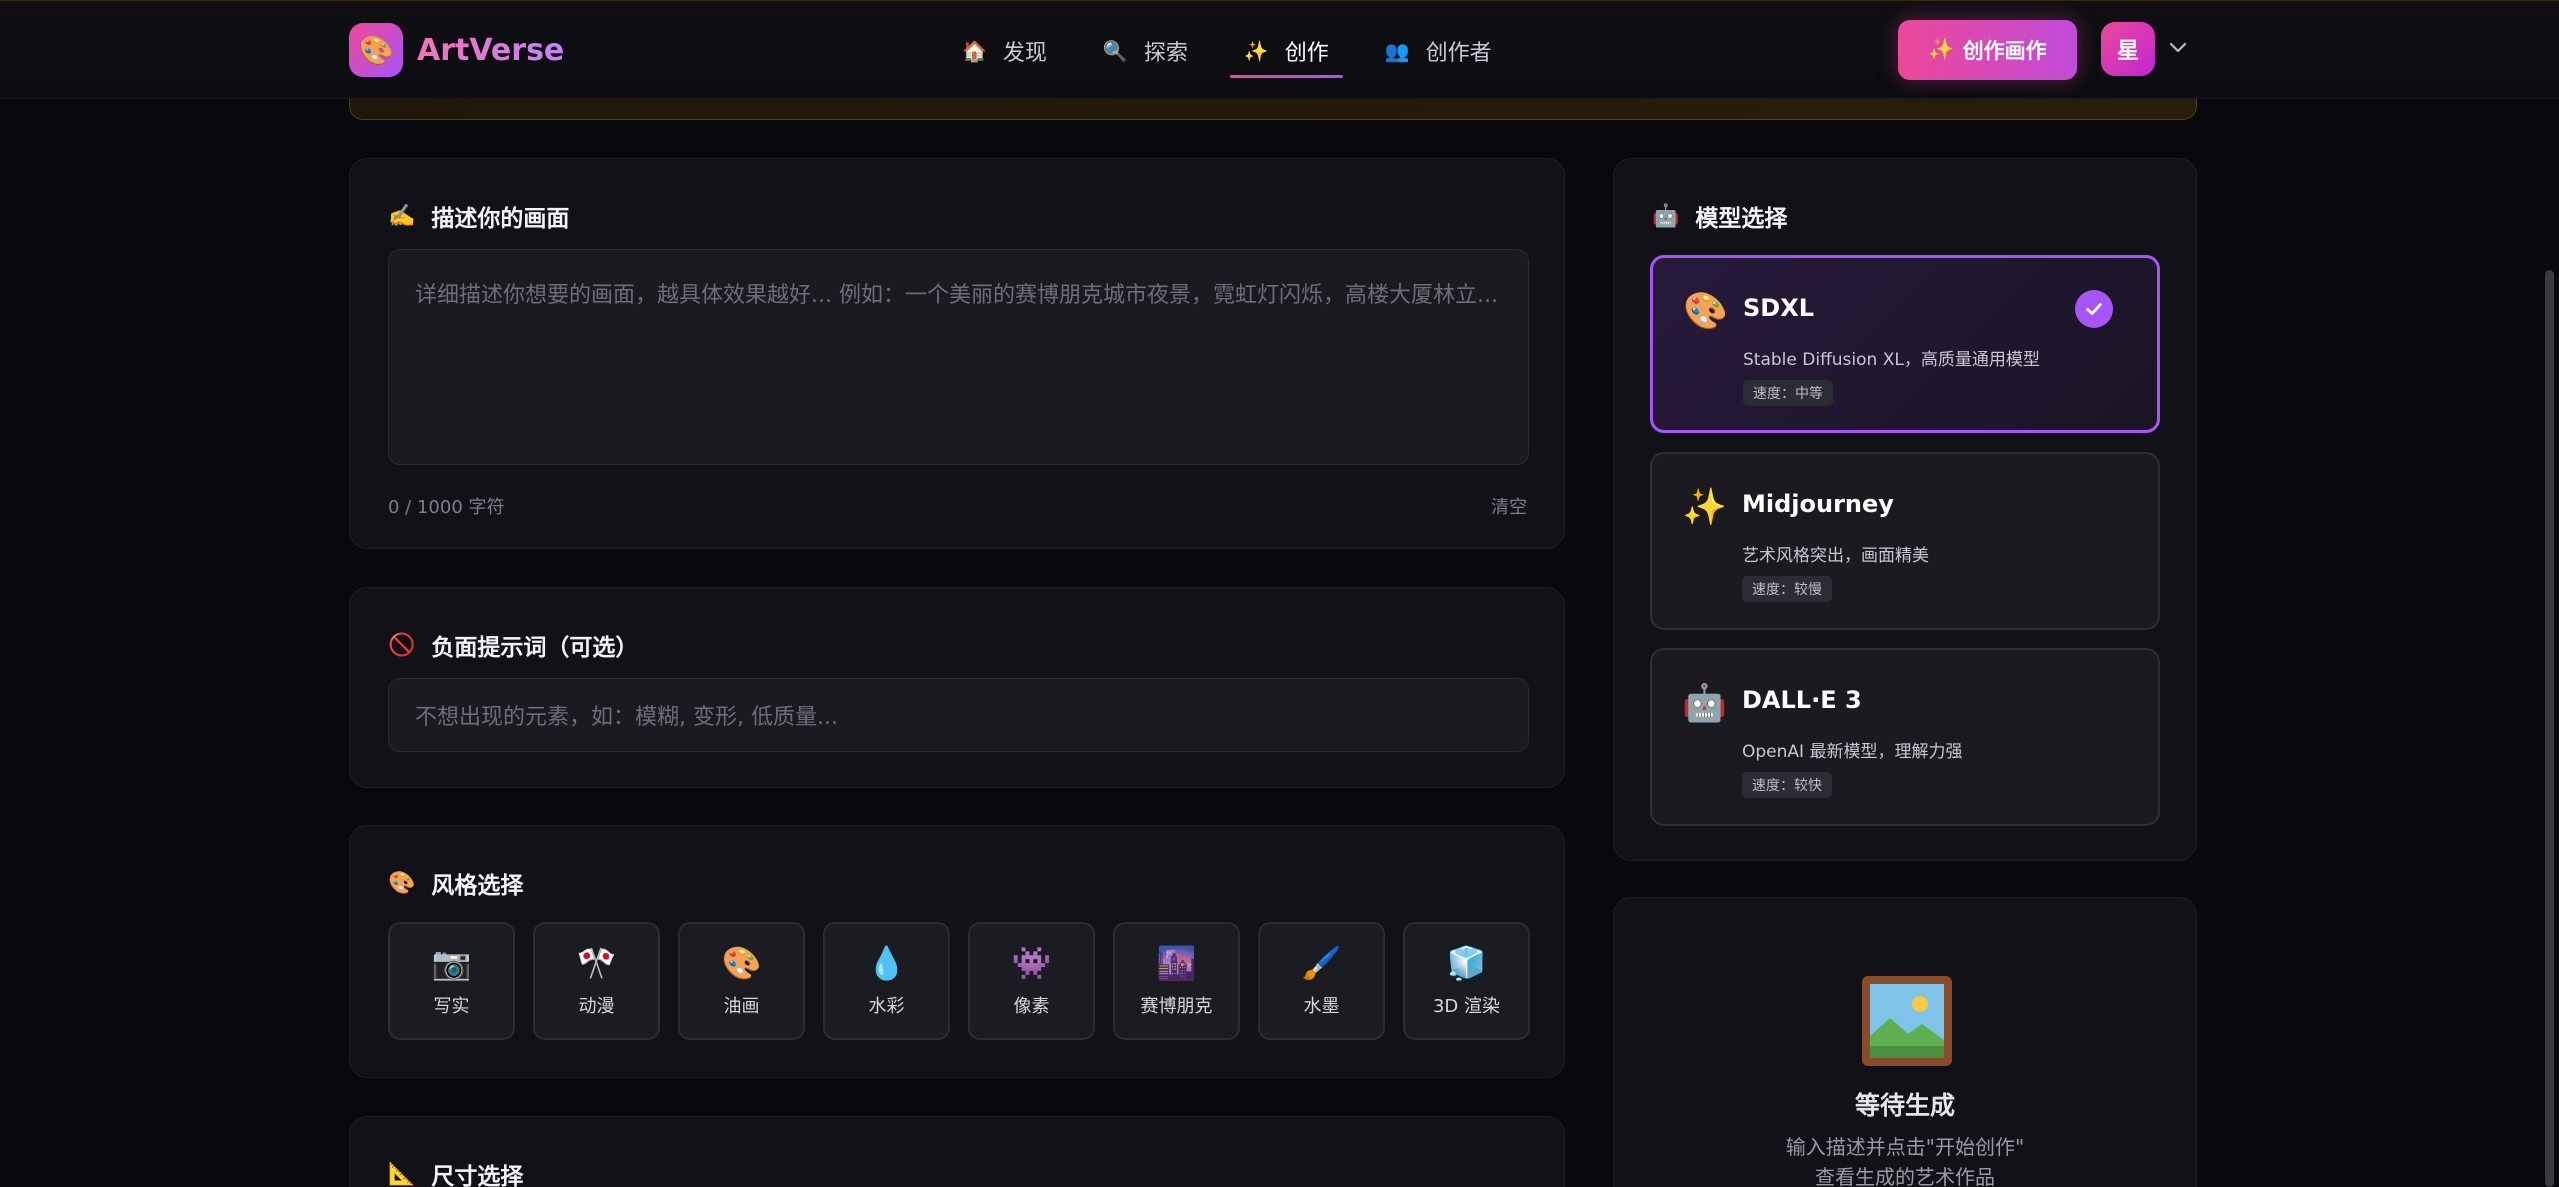  I want to click on size-card-title: 📐 尺寸选择, so click(455, 1172).